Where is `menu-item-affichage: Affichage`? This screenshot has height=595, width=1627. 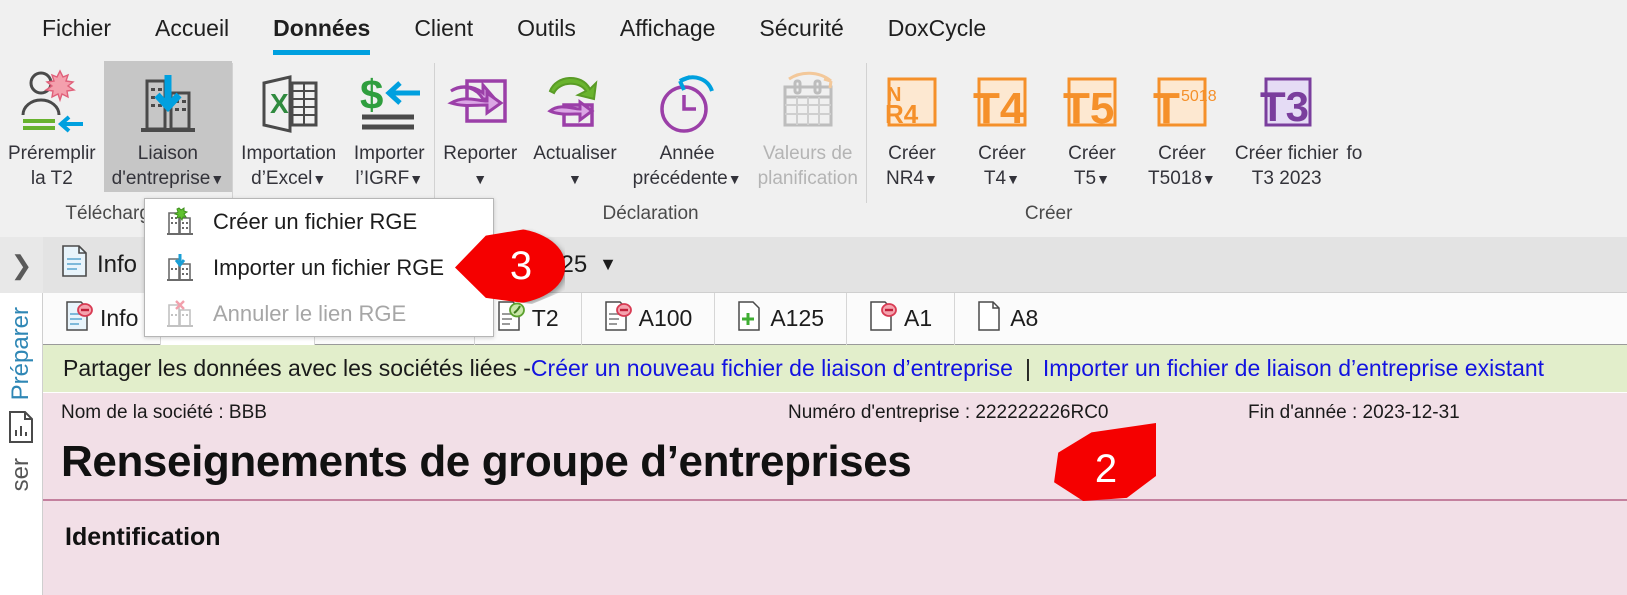
menu-item-affichage: Affichage is located at coordinates (667, 28).